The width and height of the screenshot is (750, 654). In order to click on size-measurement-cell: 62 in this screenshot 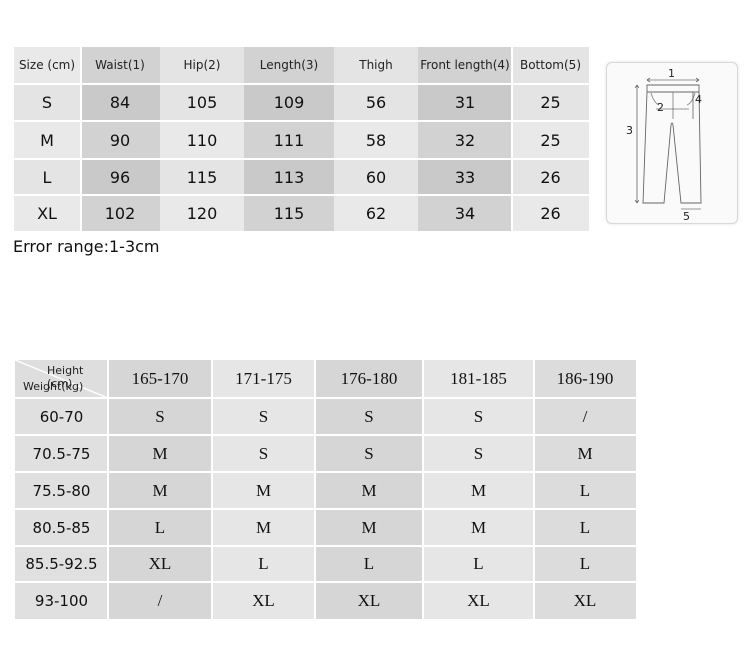, I will do `click(376, 213)`.